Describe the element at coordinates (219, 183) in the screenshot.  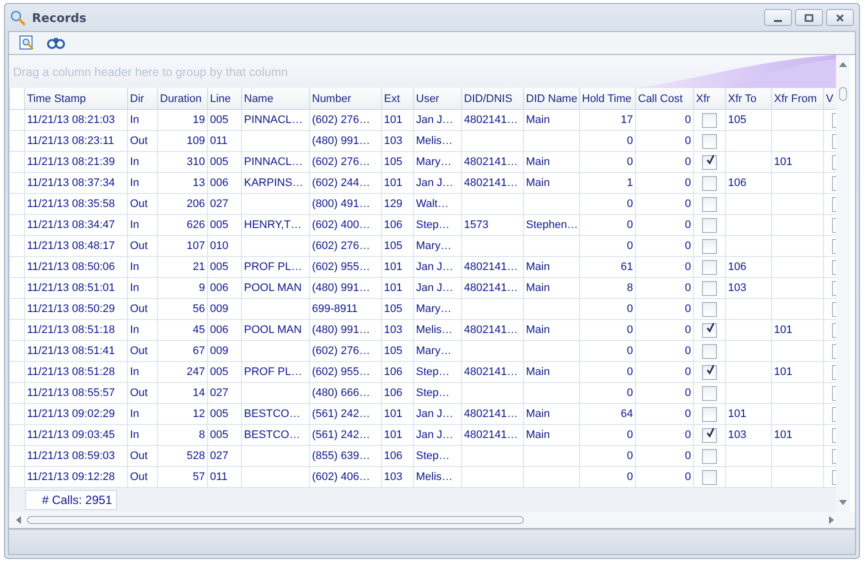
I see `table-cell: 006` at that location.